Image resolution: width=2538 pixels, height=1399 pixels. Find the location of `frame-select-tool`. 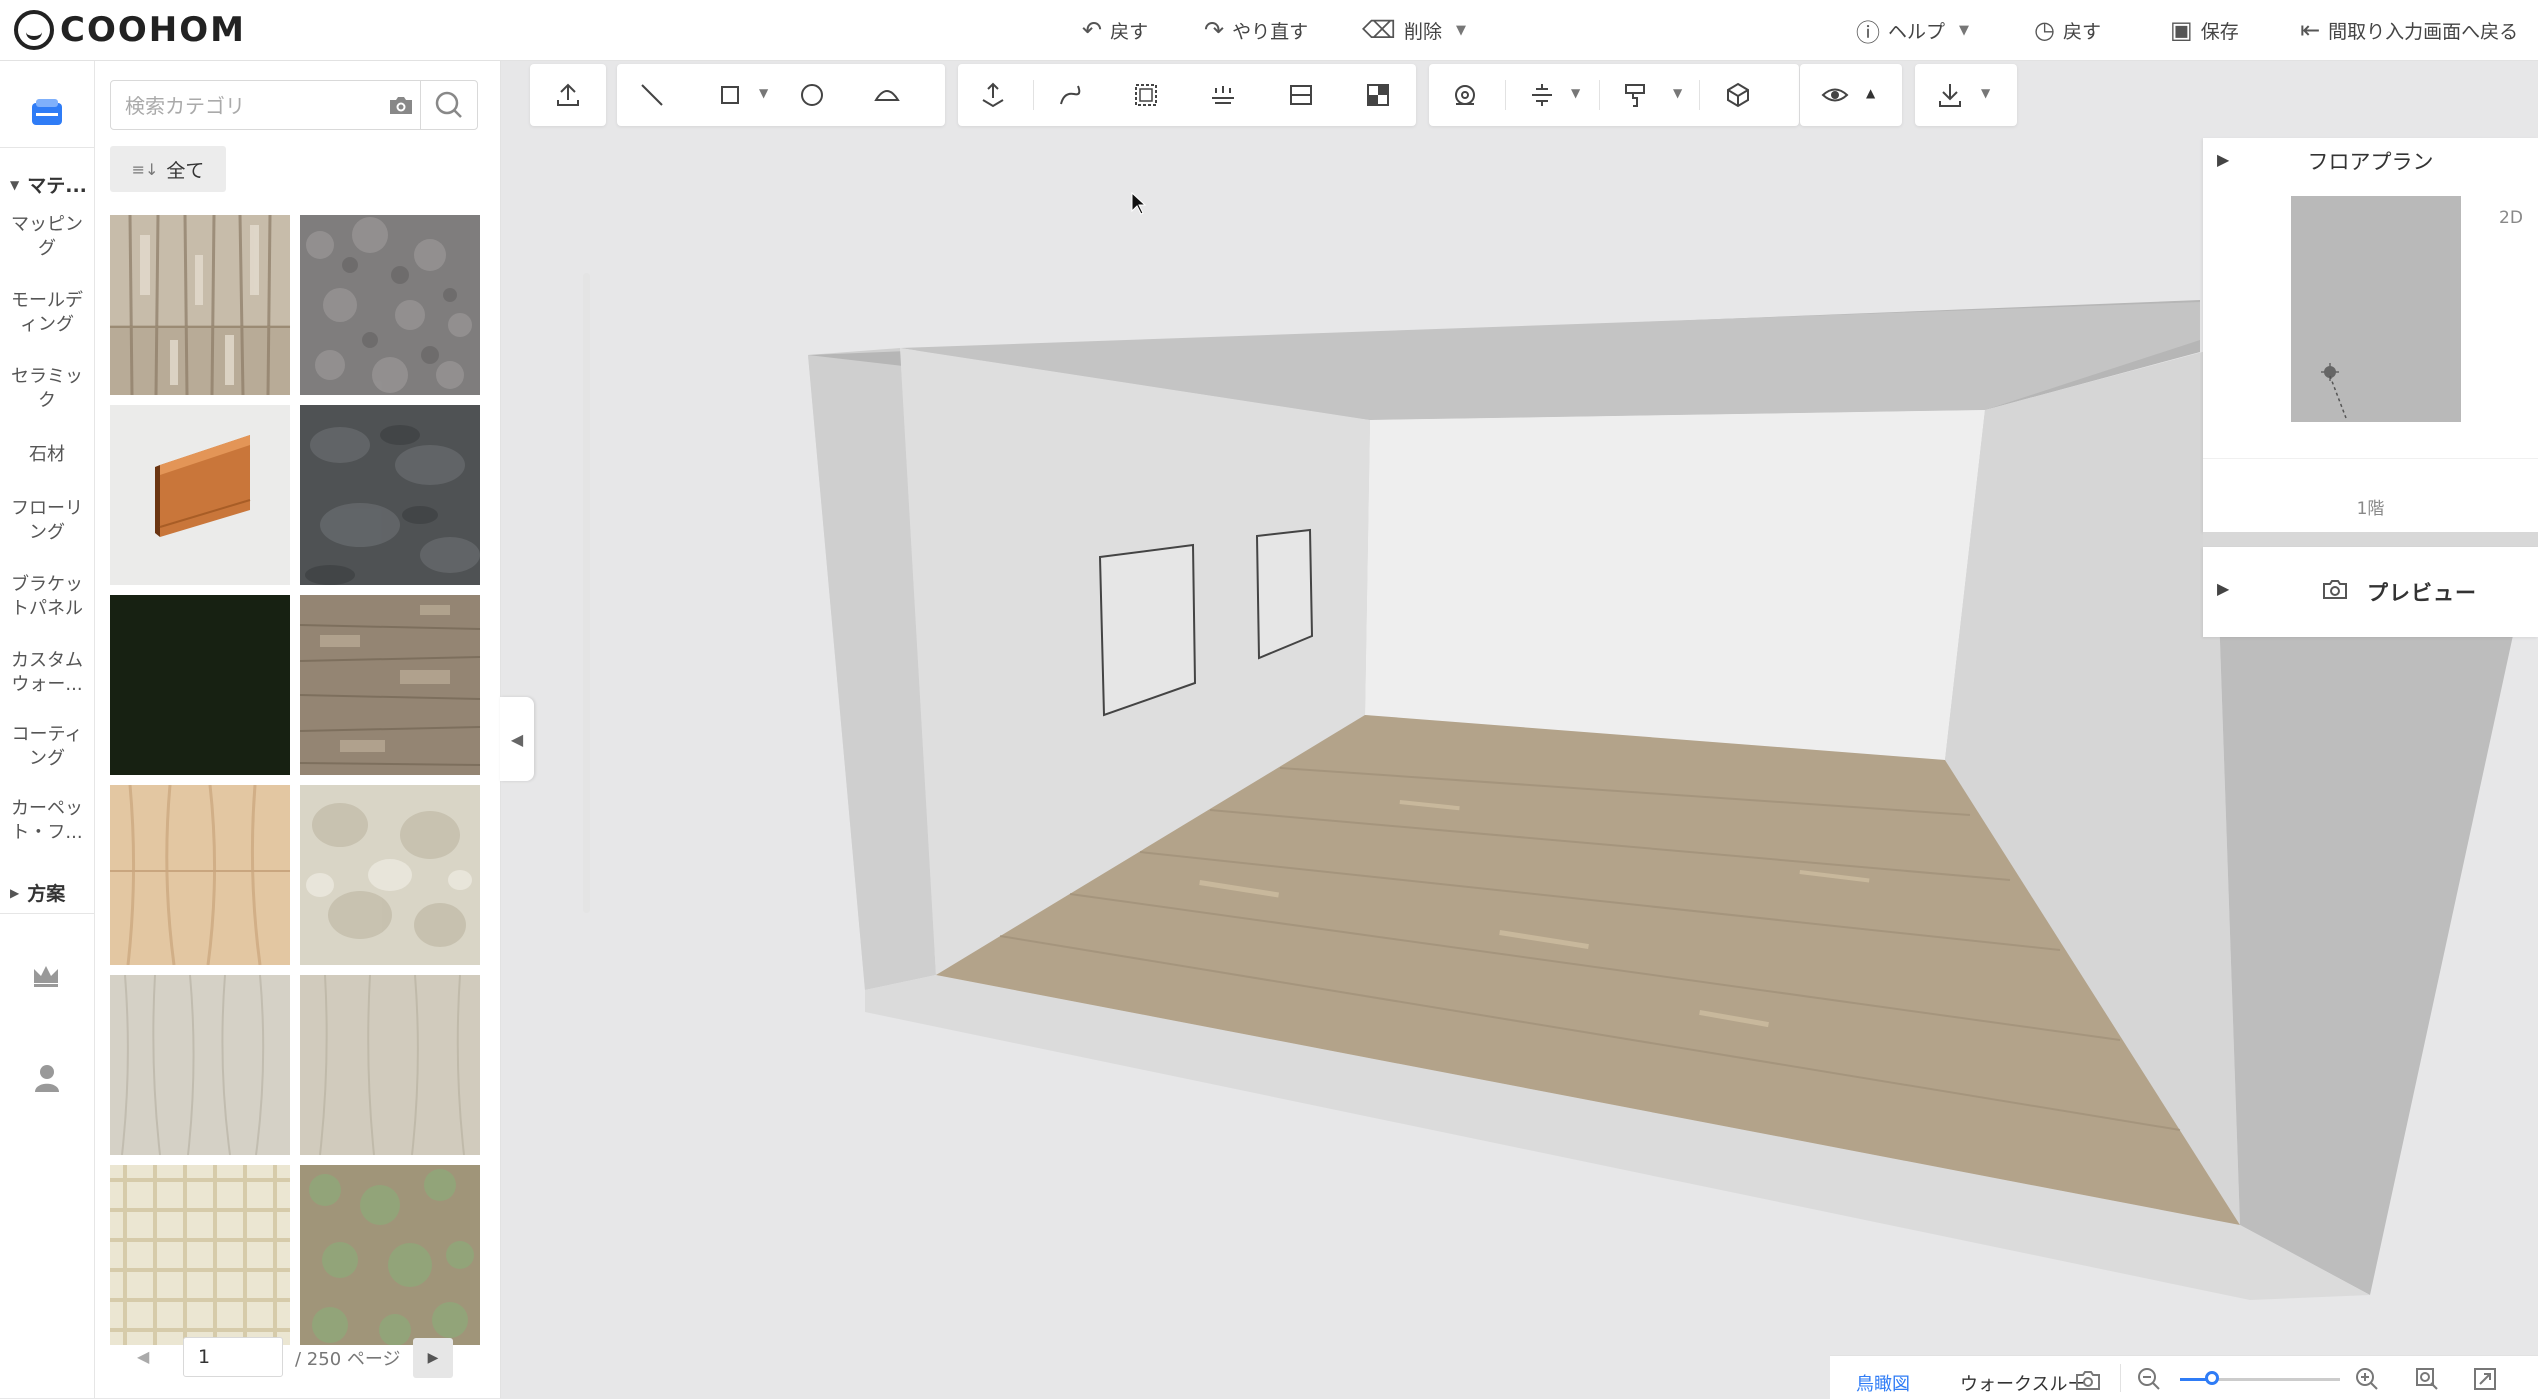

frame-select-tool is located at coordinates (1146, 95).